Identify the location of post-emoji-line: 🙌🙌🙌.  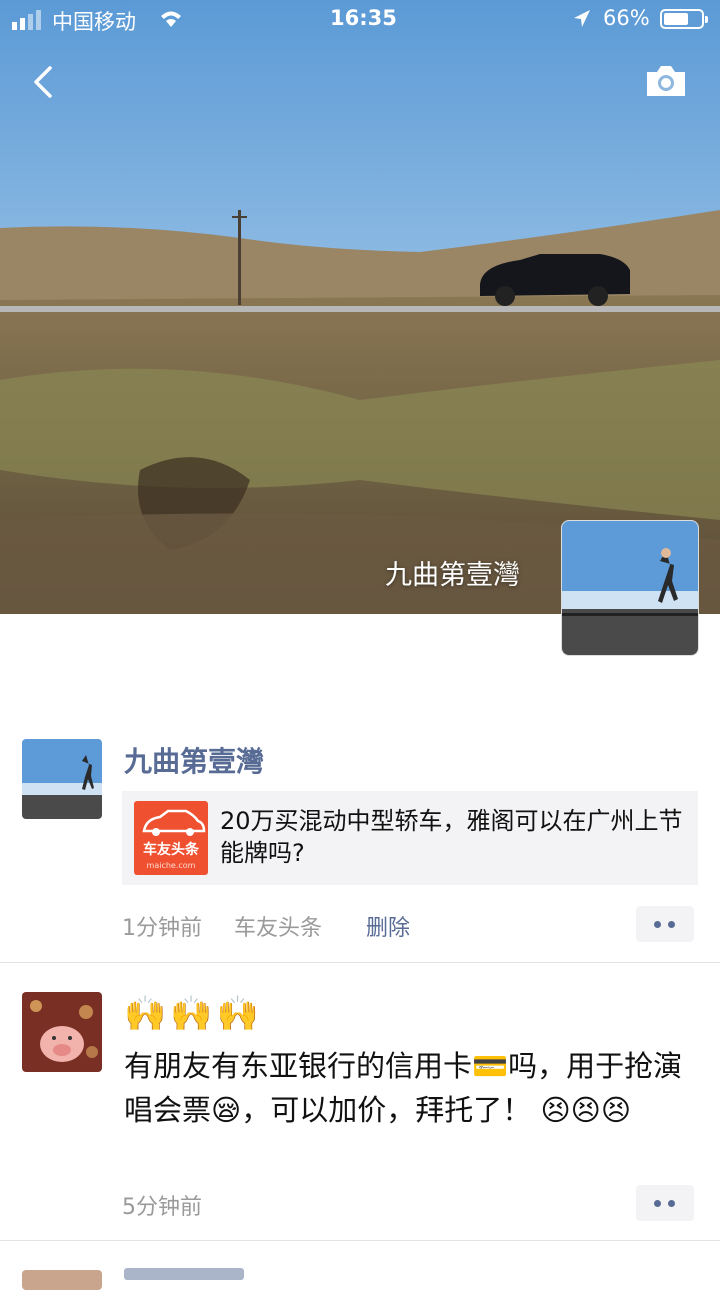
(194, 1014).